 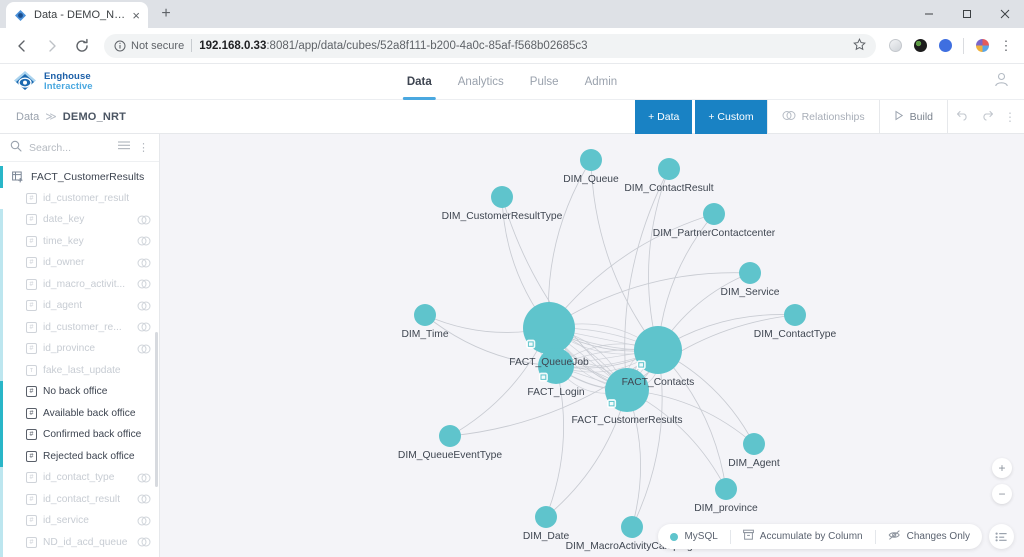 I want to click on field-row: ᴛ fake_last_update, so click(x=79, y=370).